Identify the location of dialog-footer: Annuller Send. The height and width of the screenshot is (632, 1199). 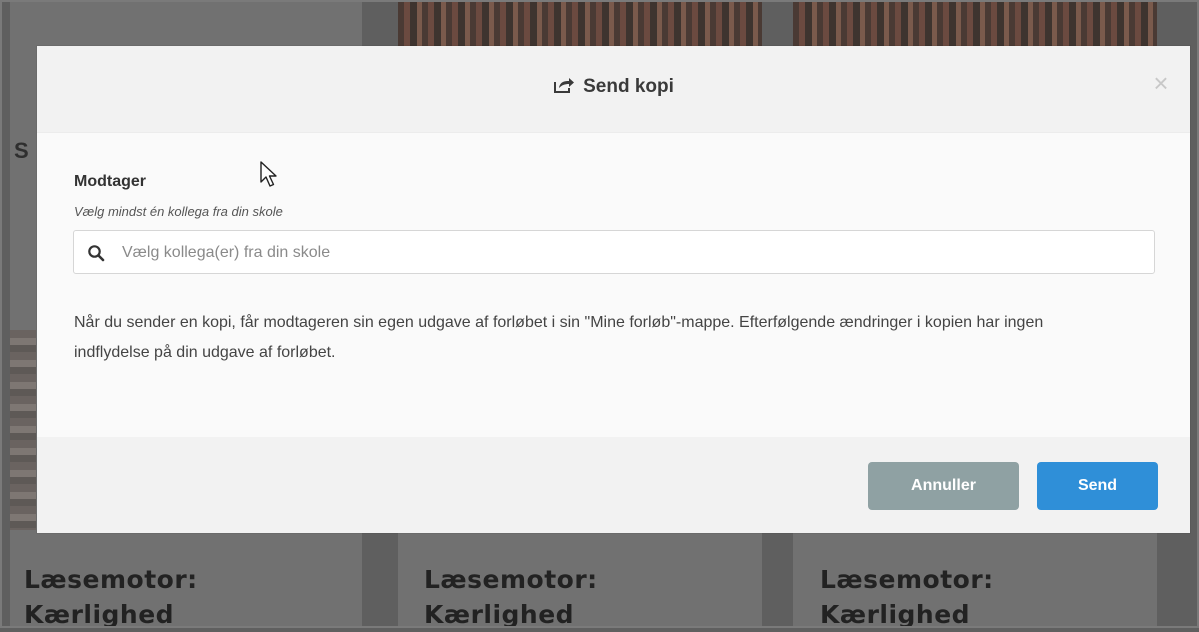
(613, 485).